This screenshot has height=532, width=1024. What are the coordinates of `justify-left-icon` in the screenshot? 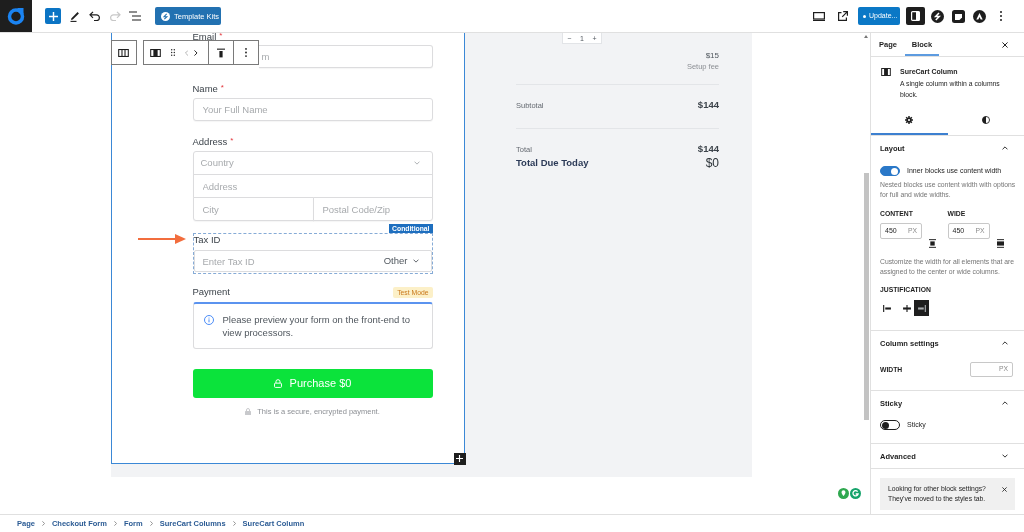 It's located at (886, 308).